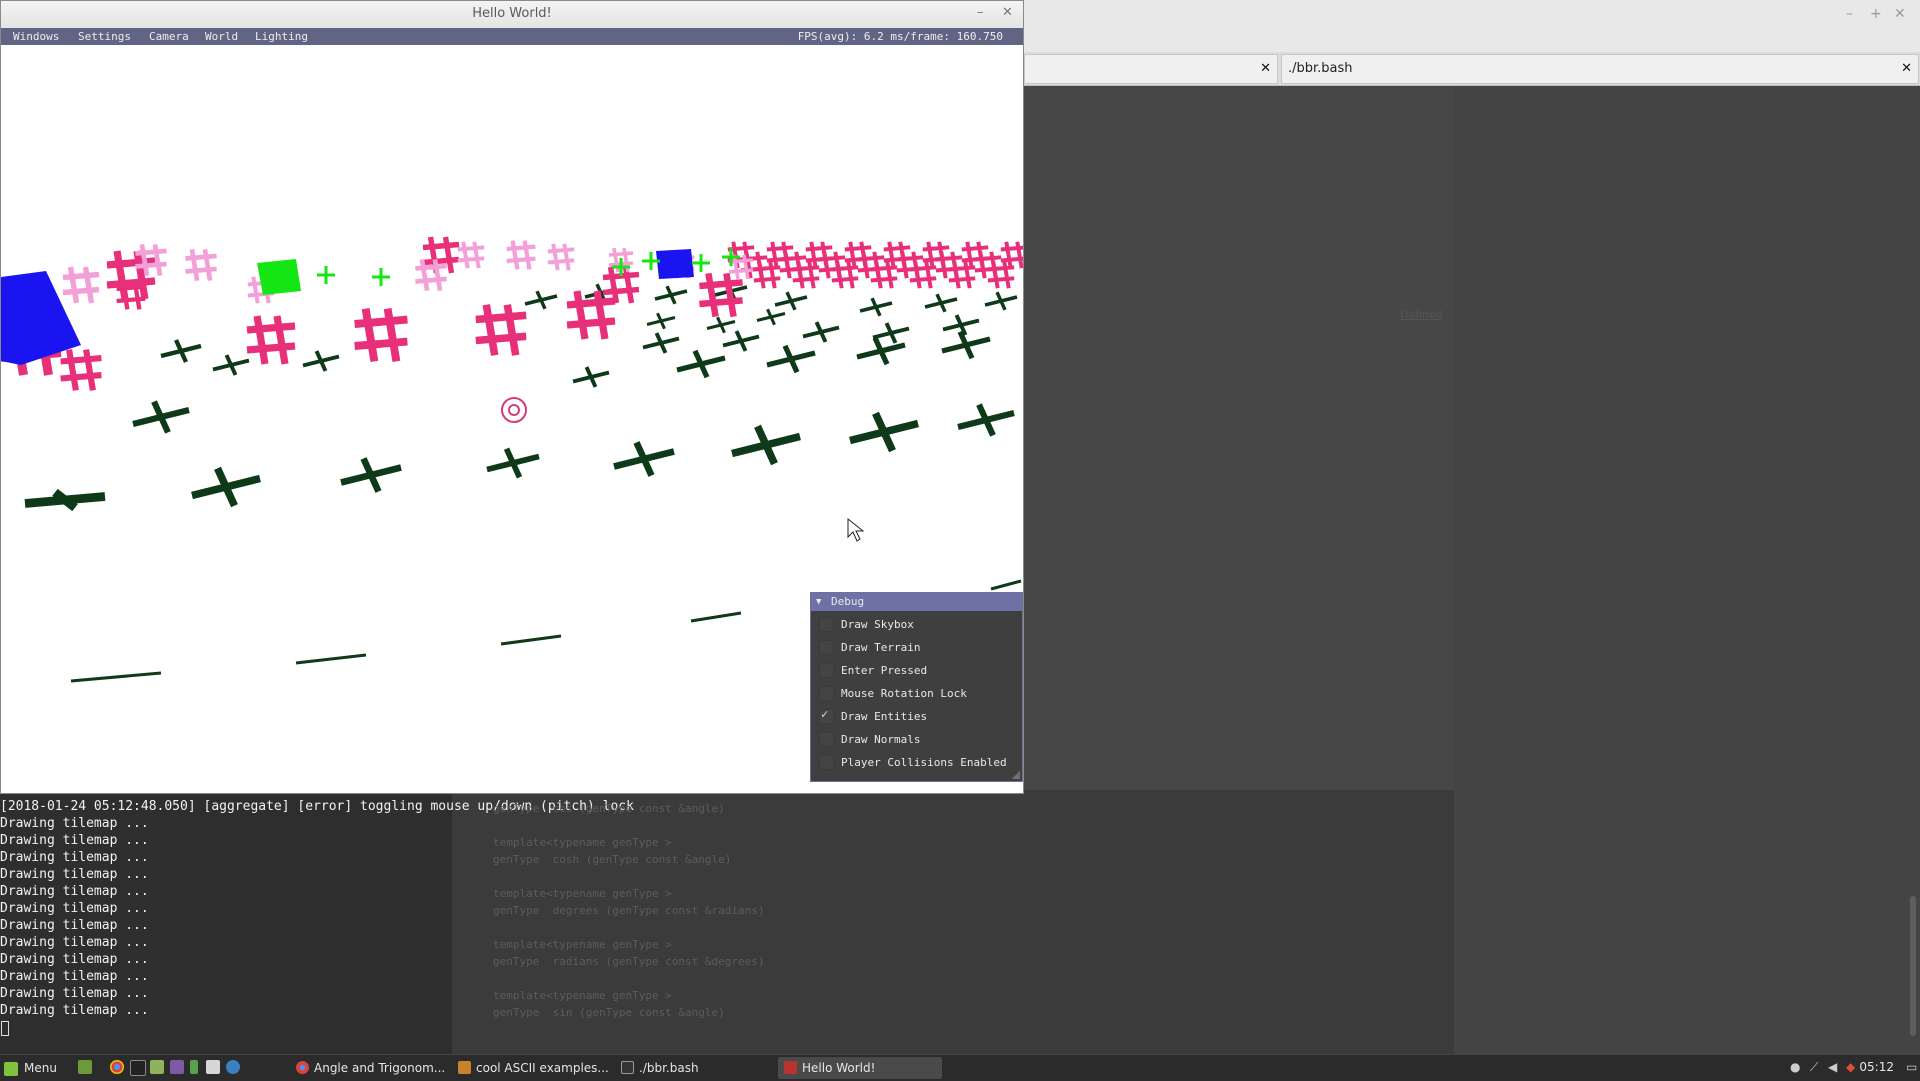  Describe the element at coordinates (117, 1067) in the screenshot. I see `chrome-icon` at that location.